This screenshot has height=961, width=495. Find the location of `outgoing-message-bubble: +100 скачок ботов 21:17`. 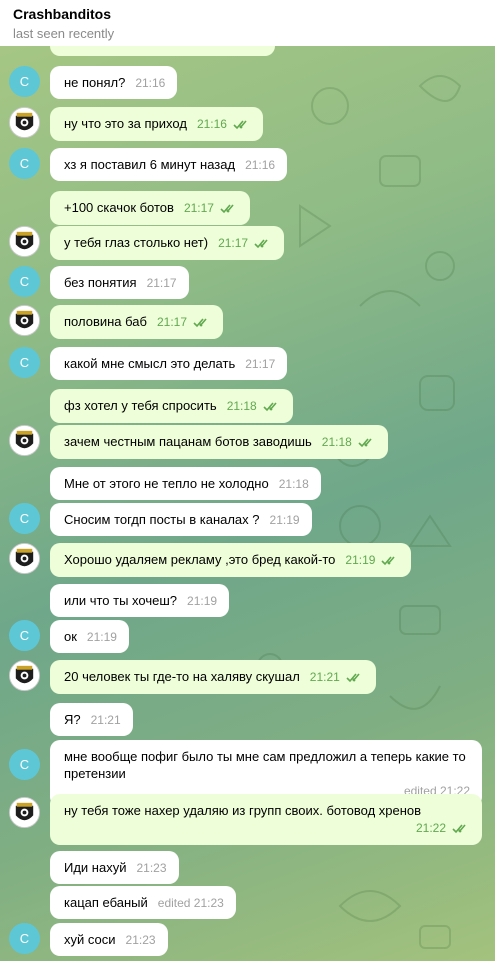

outgoing-message-bubble: +100 скачок ботов 21:17 is located at coordinates (150, 208).